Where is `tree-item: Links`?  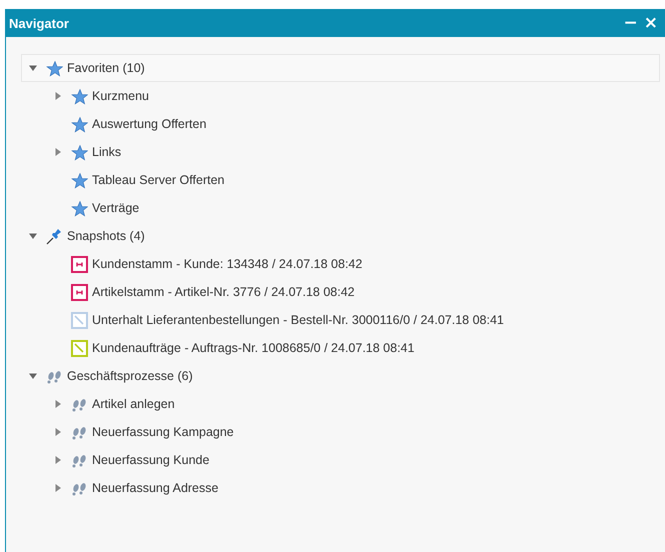
tree-item: Links is located at coordinates (340, 152).